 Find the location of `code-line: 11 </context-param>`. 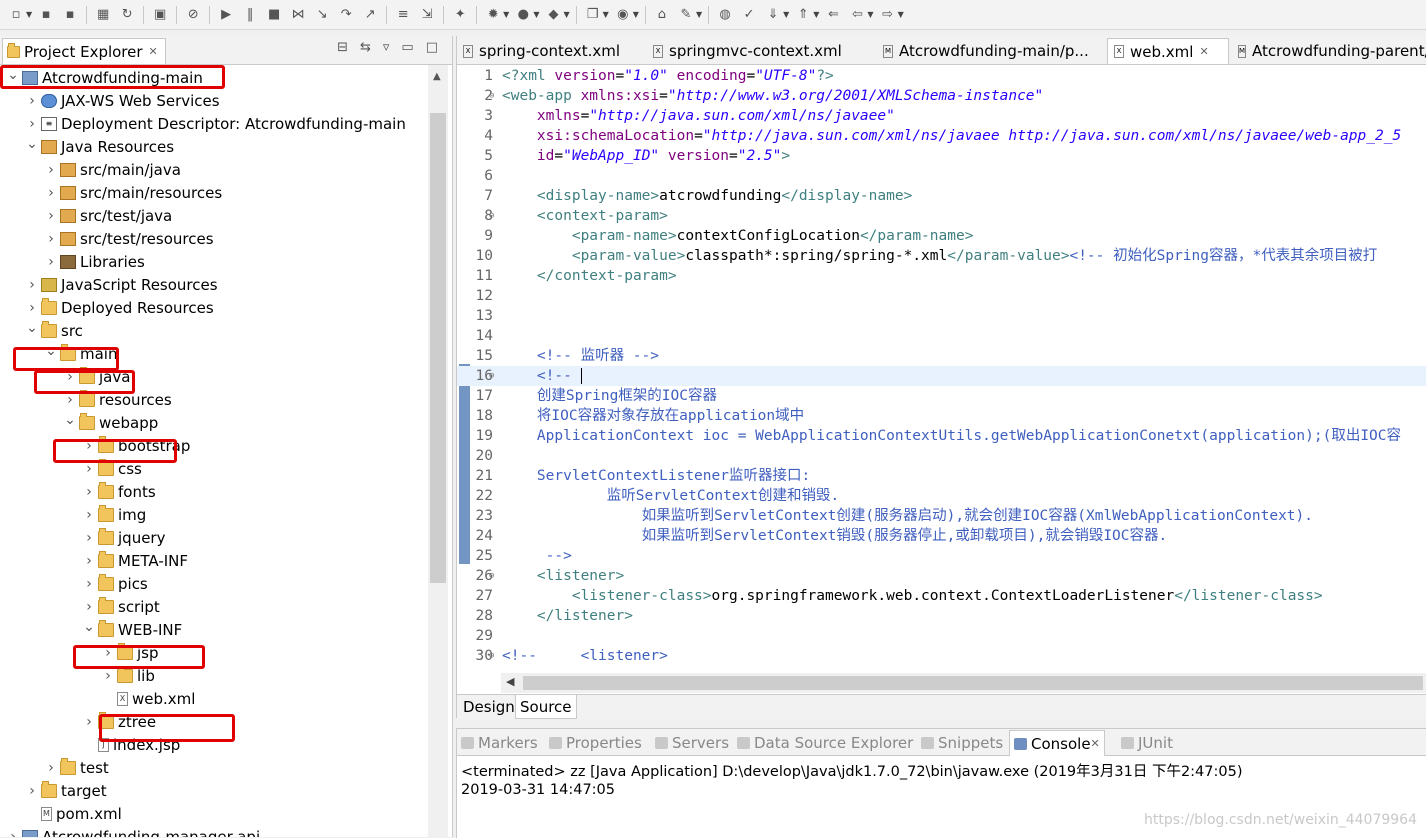

code-line: 11 </context-param> is located at coordinates (941, 276).